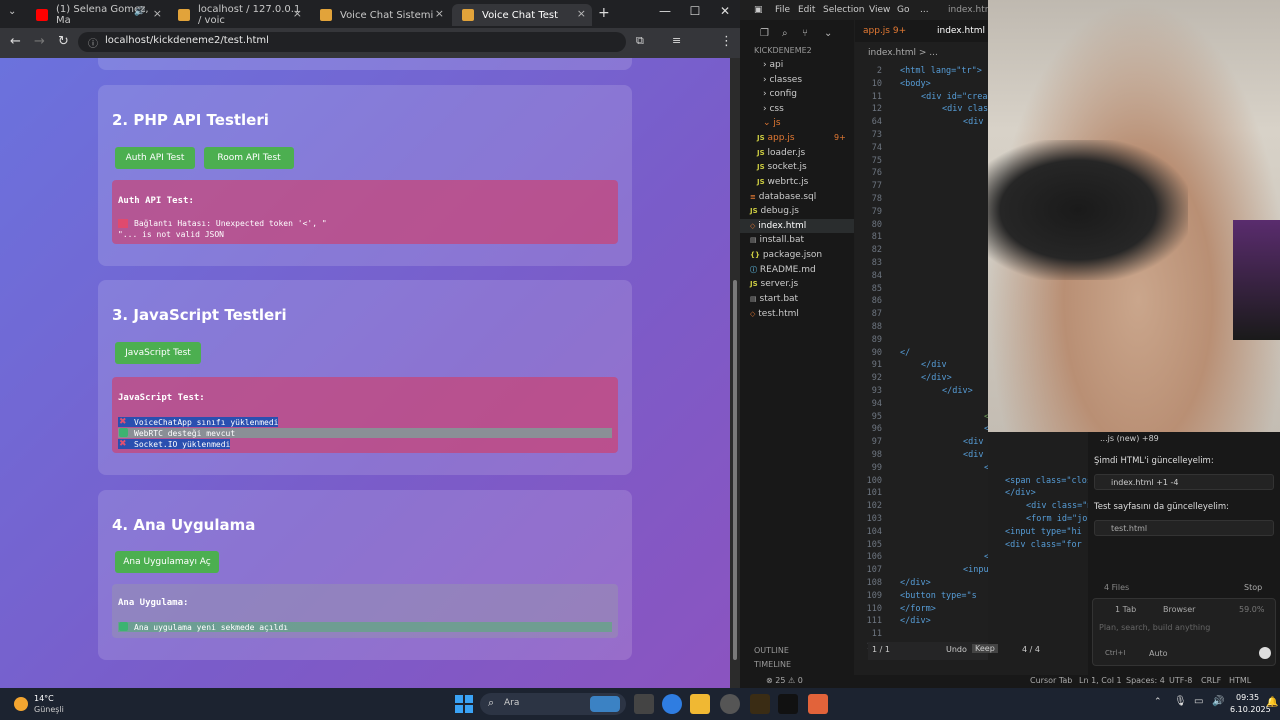 This screenshot has width=1280, height=720. I want to click on file-webrtc-js: JS webrtc.js, so click(782, 182).